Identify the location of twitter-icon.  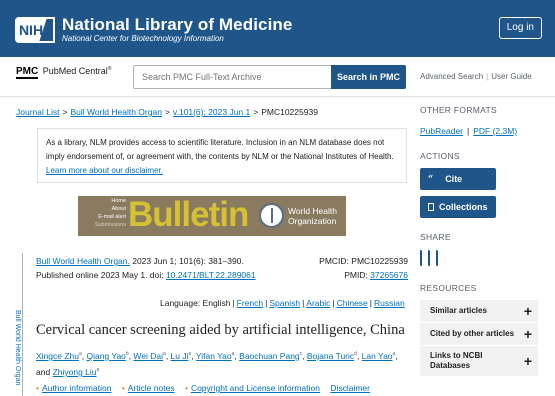
(429, 258).